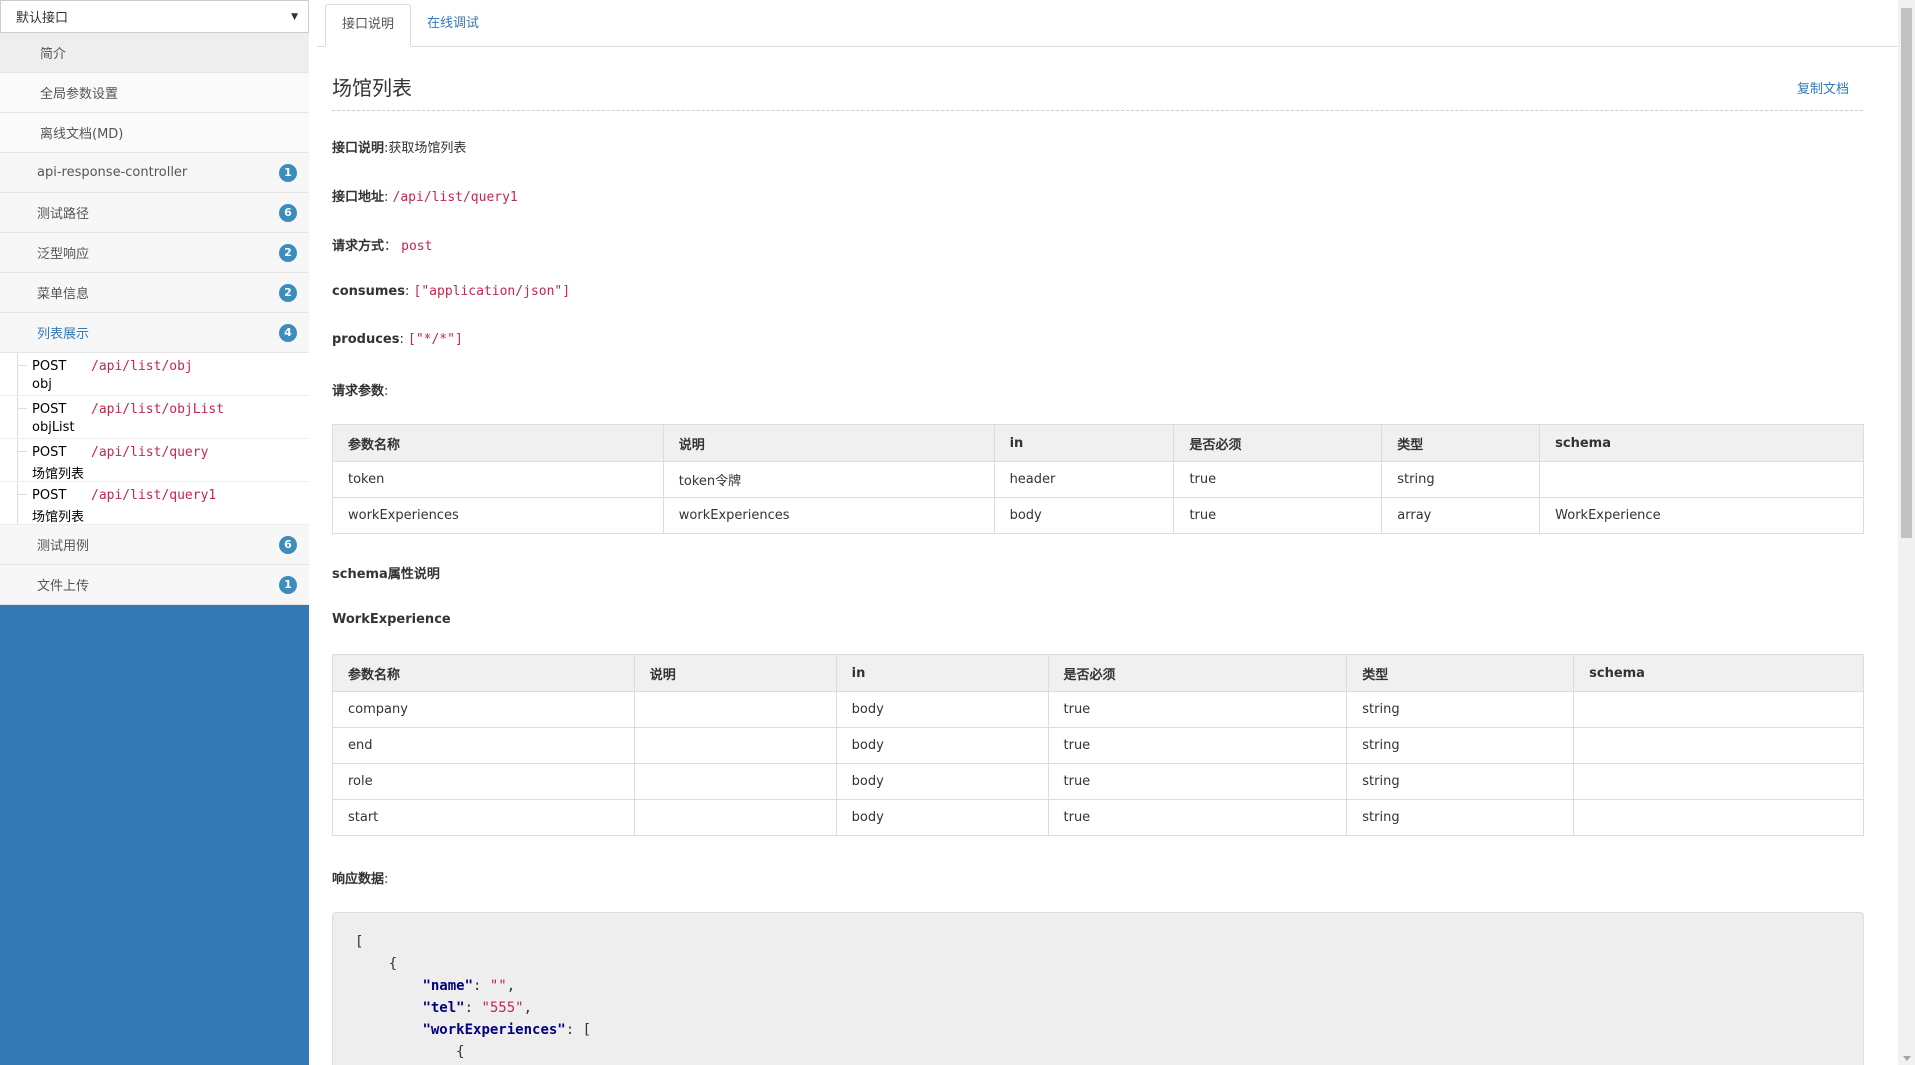 The width and height of the screenshot is (1915, 1065). I want to click on column-header: schema, so click(1718, 673).